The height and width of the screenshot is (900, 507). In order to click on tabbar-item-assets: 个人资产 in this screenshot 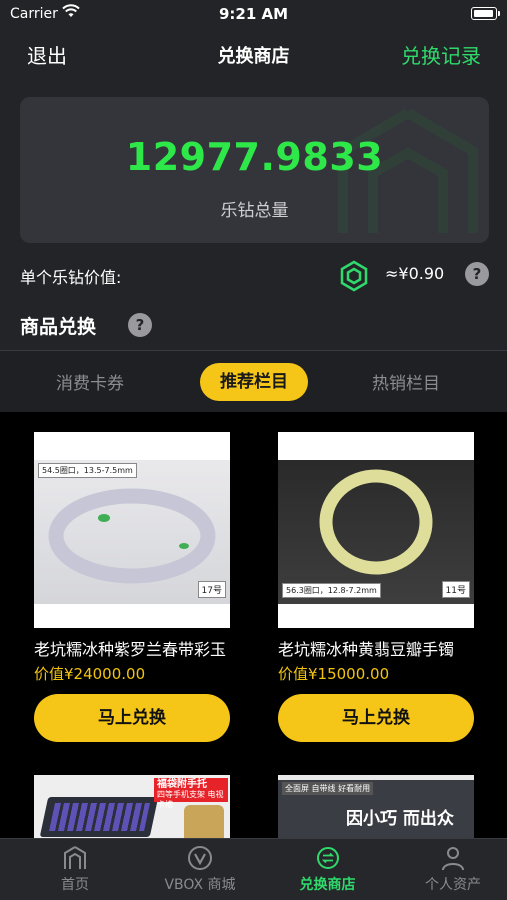, I will do `click(453, 869)`.